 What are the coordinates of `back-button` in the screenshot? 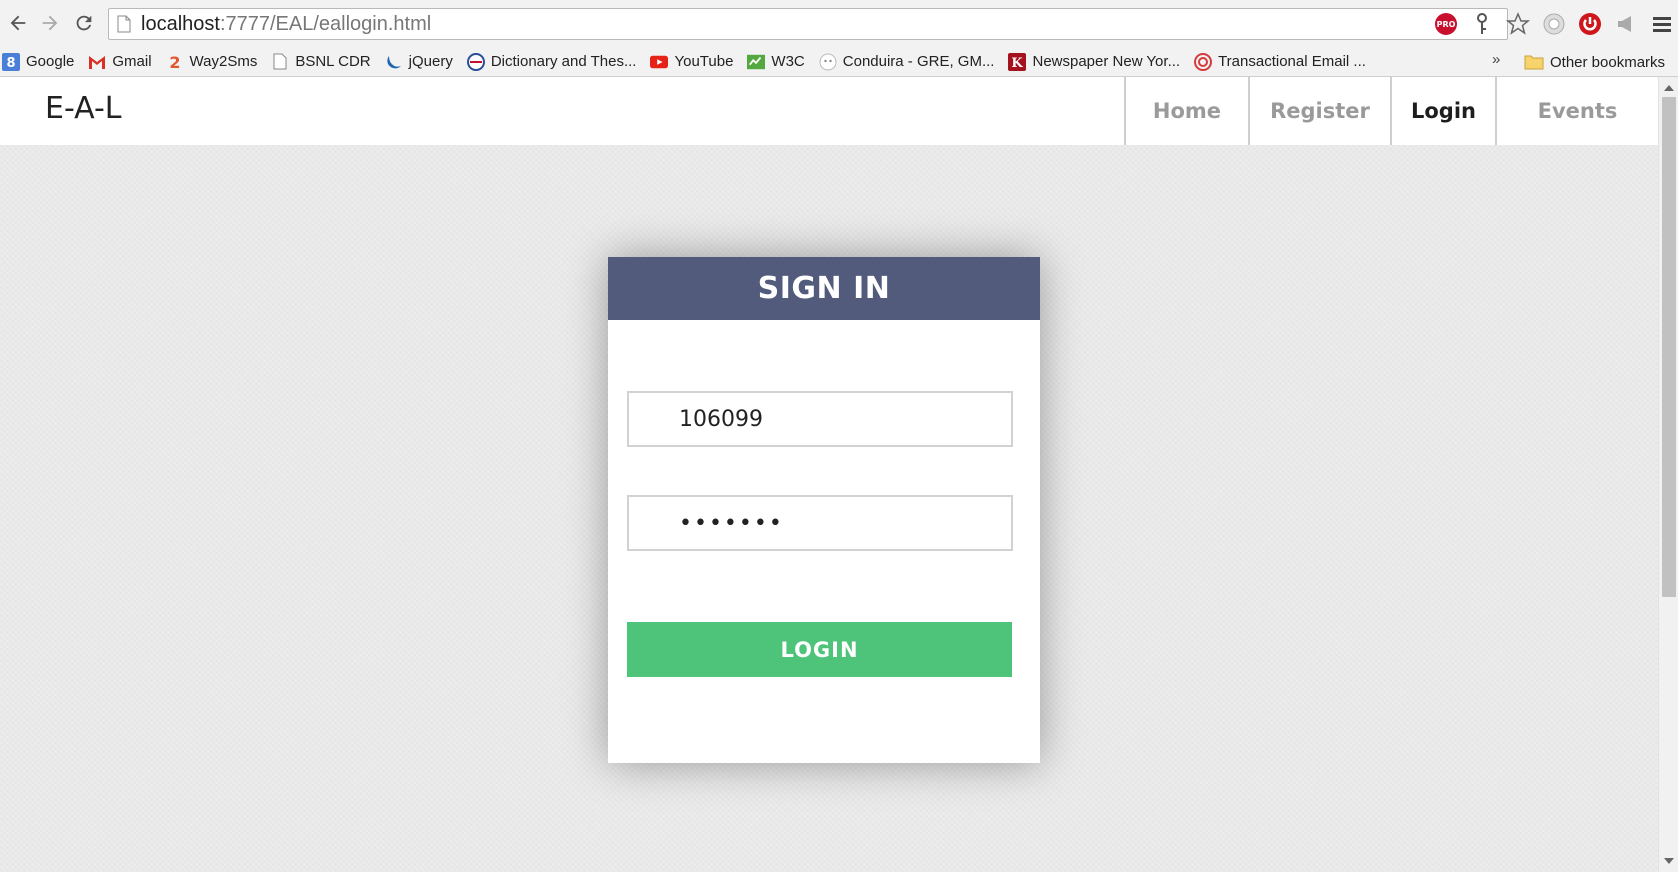 It's located at (18, 23).